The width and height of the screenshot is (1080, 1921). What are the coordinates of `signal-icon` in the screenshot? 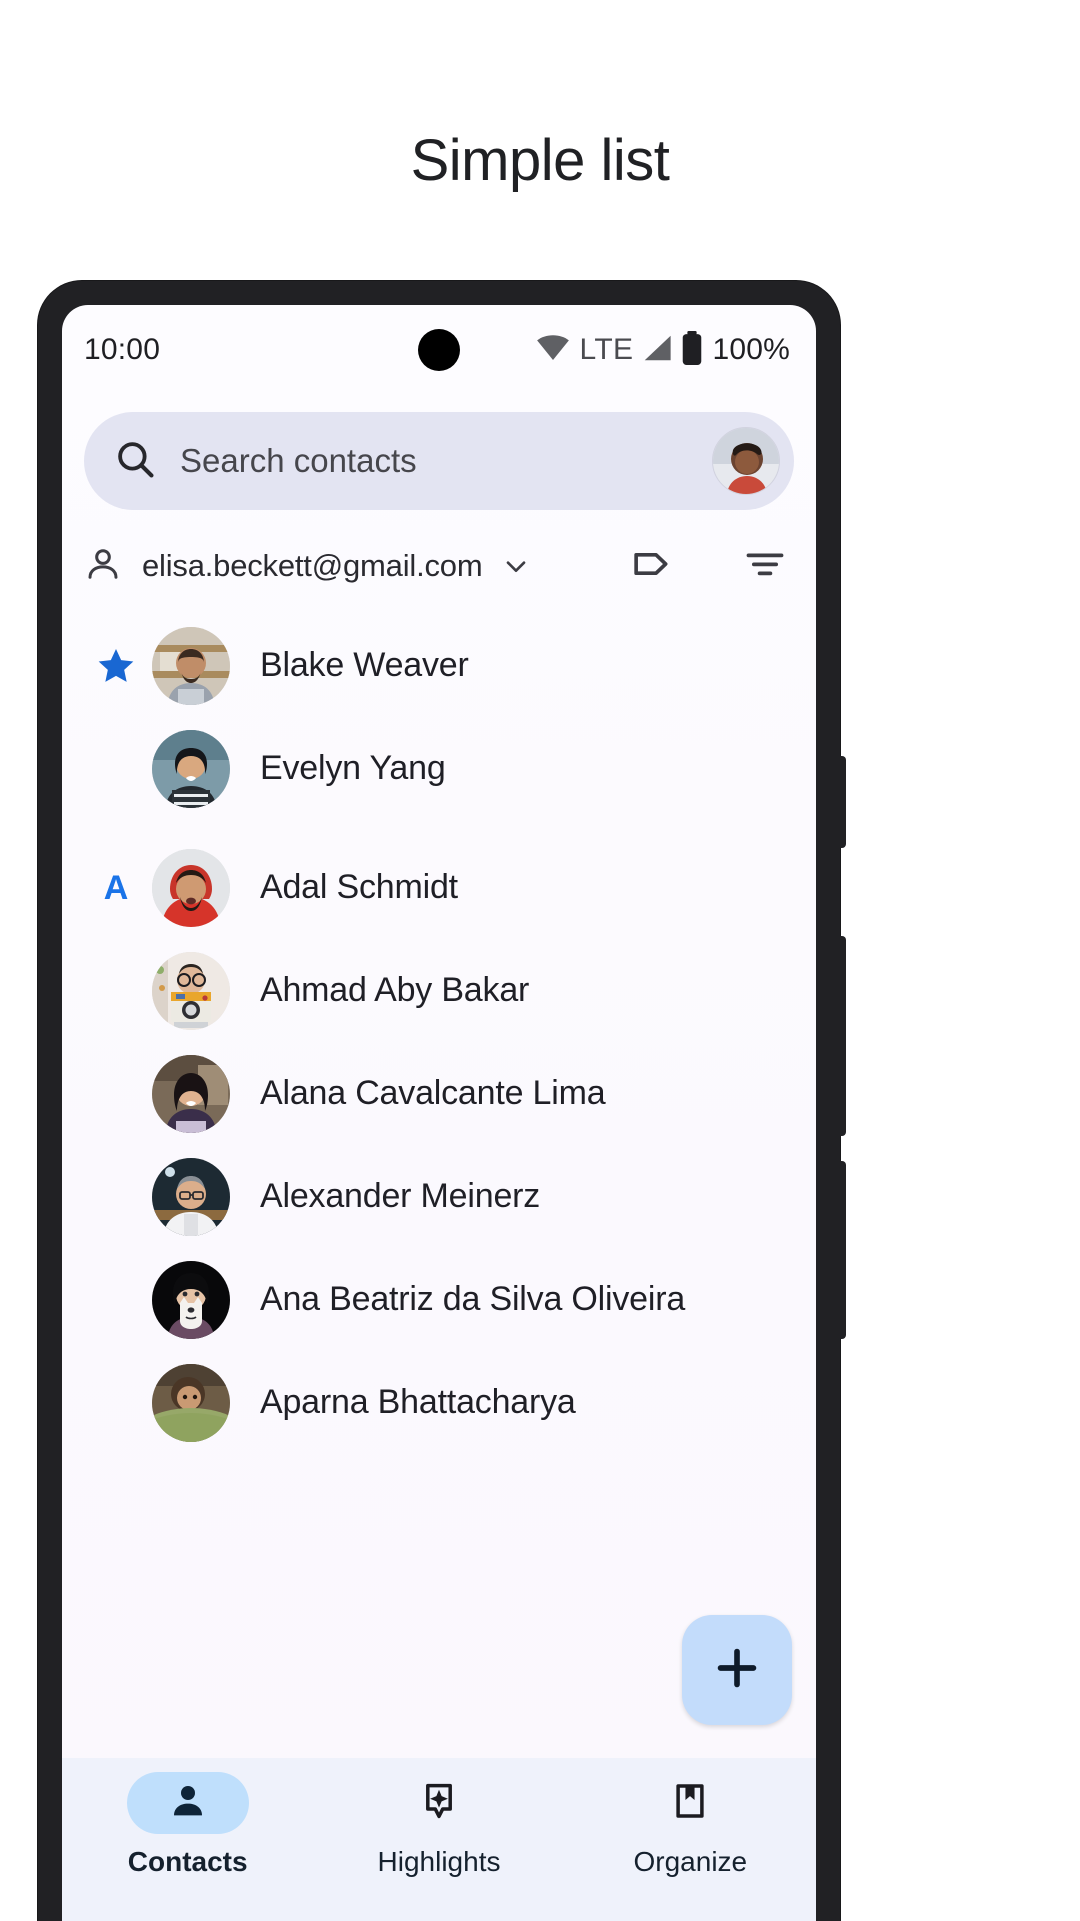 It's located at (657, 350).